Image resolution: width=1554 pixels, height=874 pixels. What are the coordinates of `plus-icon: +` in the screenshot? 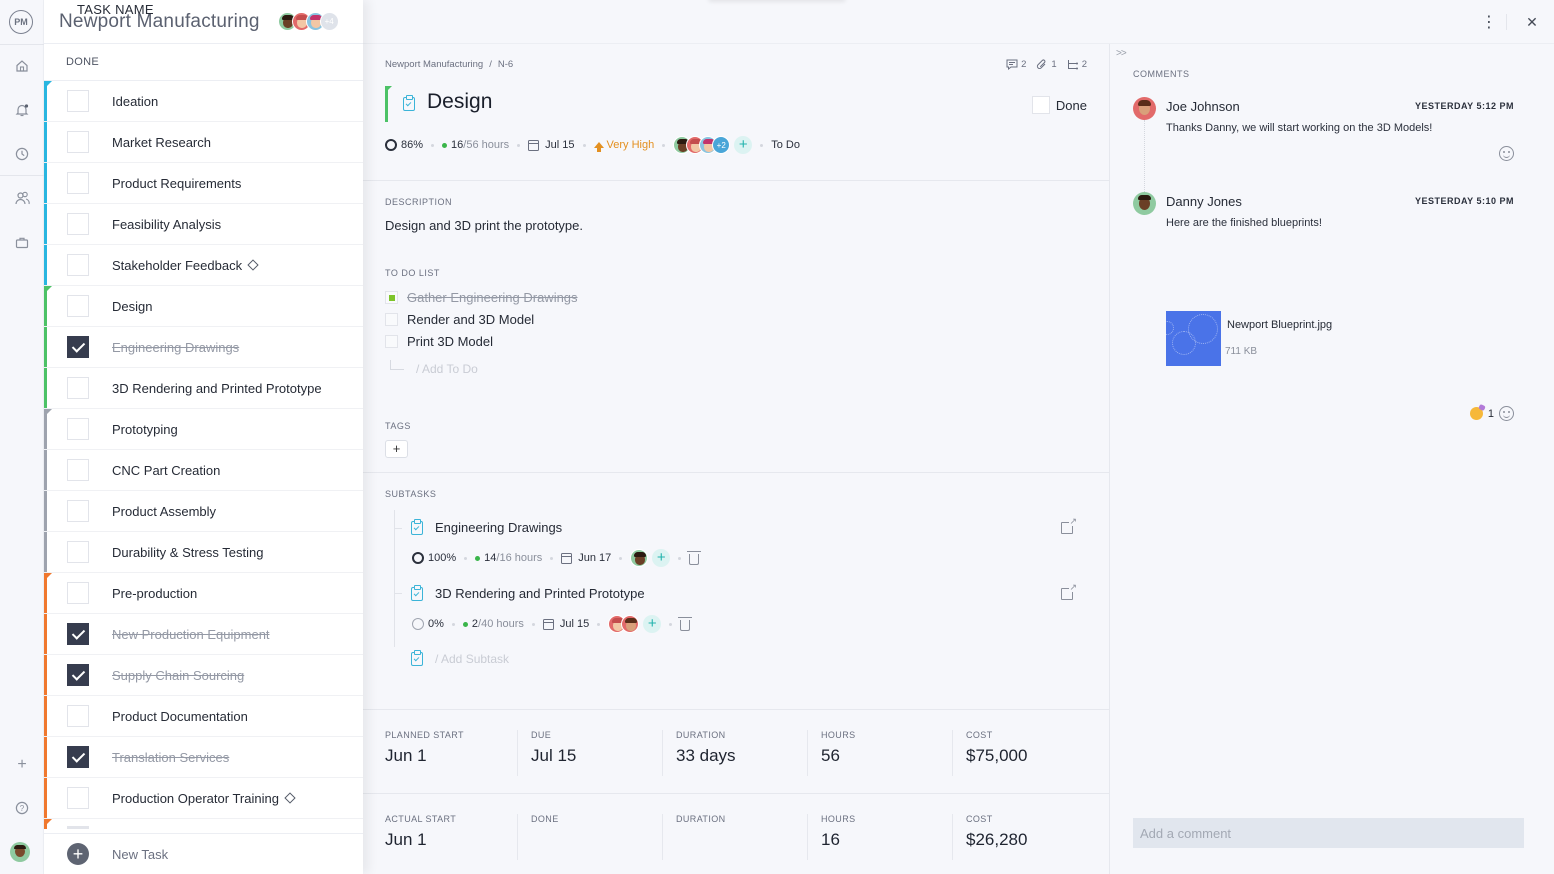 It's located at (22, 765).